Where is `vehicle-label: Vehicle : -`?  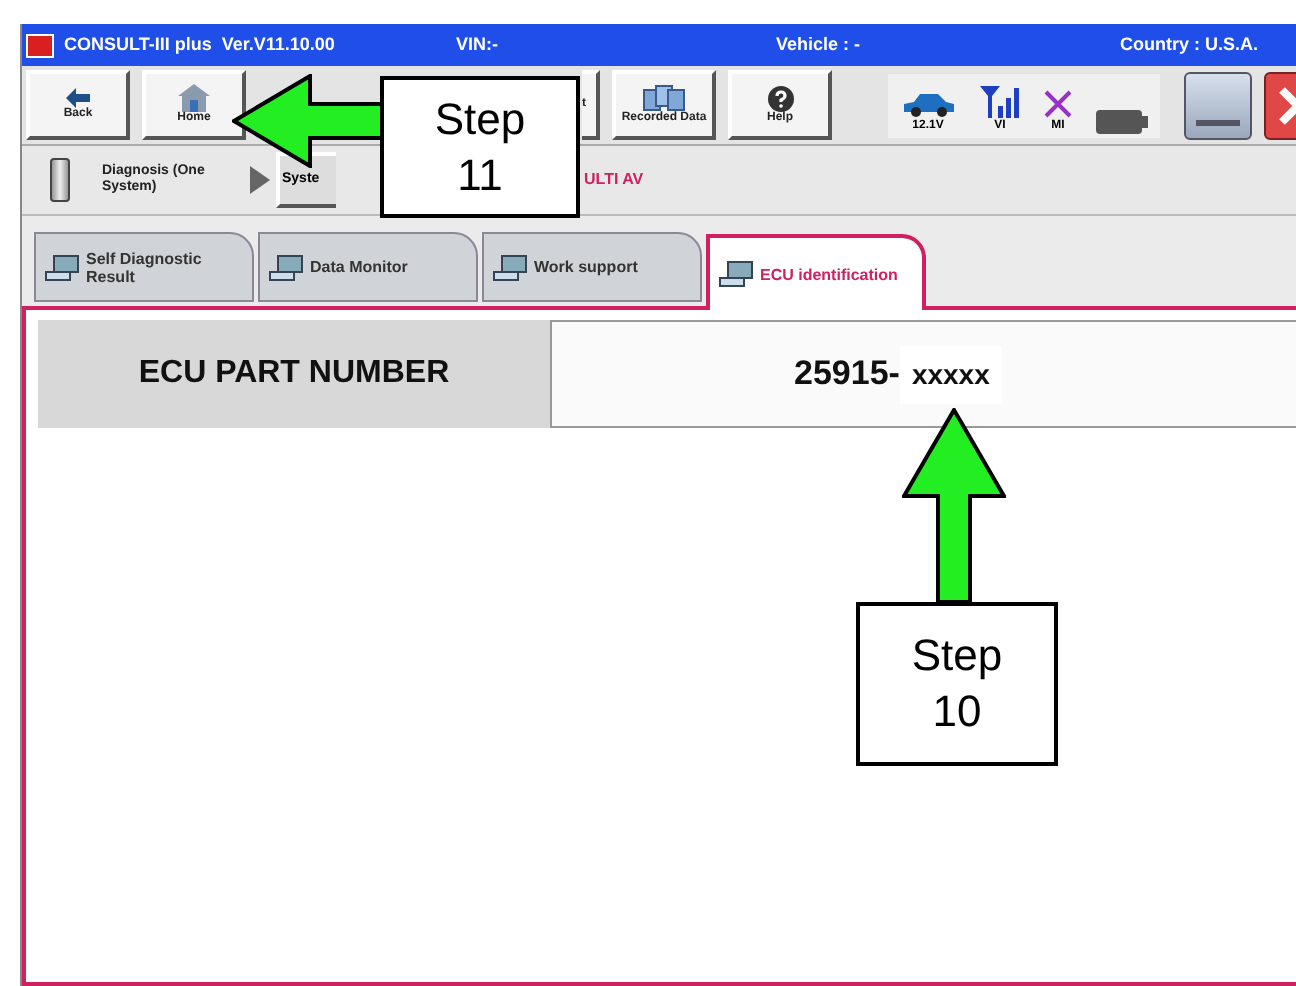
vehicle-label: Vehicle : - is located at coordinates (819, 44).